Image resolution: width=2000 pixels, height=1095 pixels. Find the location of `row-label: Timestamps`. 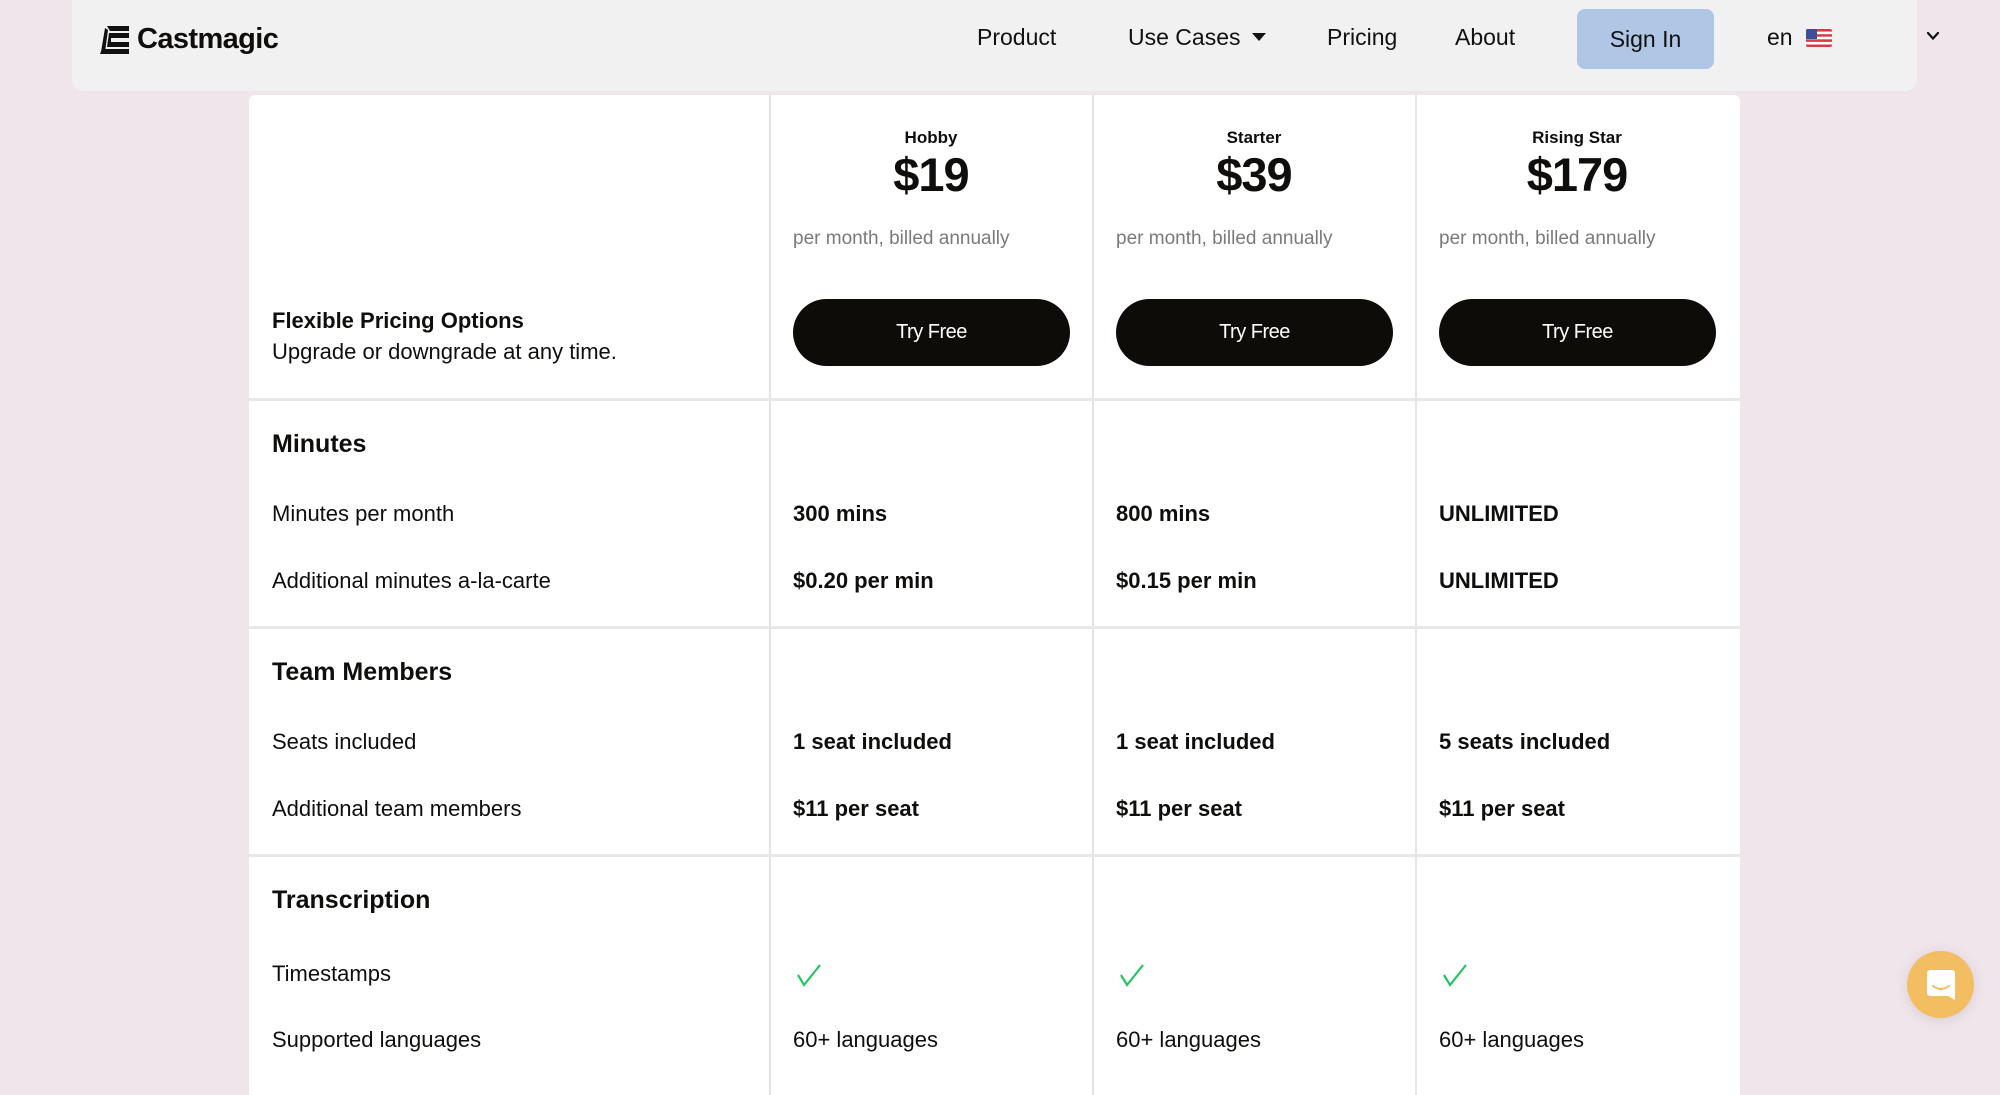

row-label: Timestamps is located at coordinates (331, 973).